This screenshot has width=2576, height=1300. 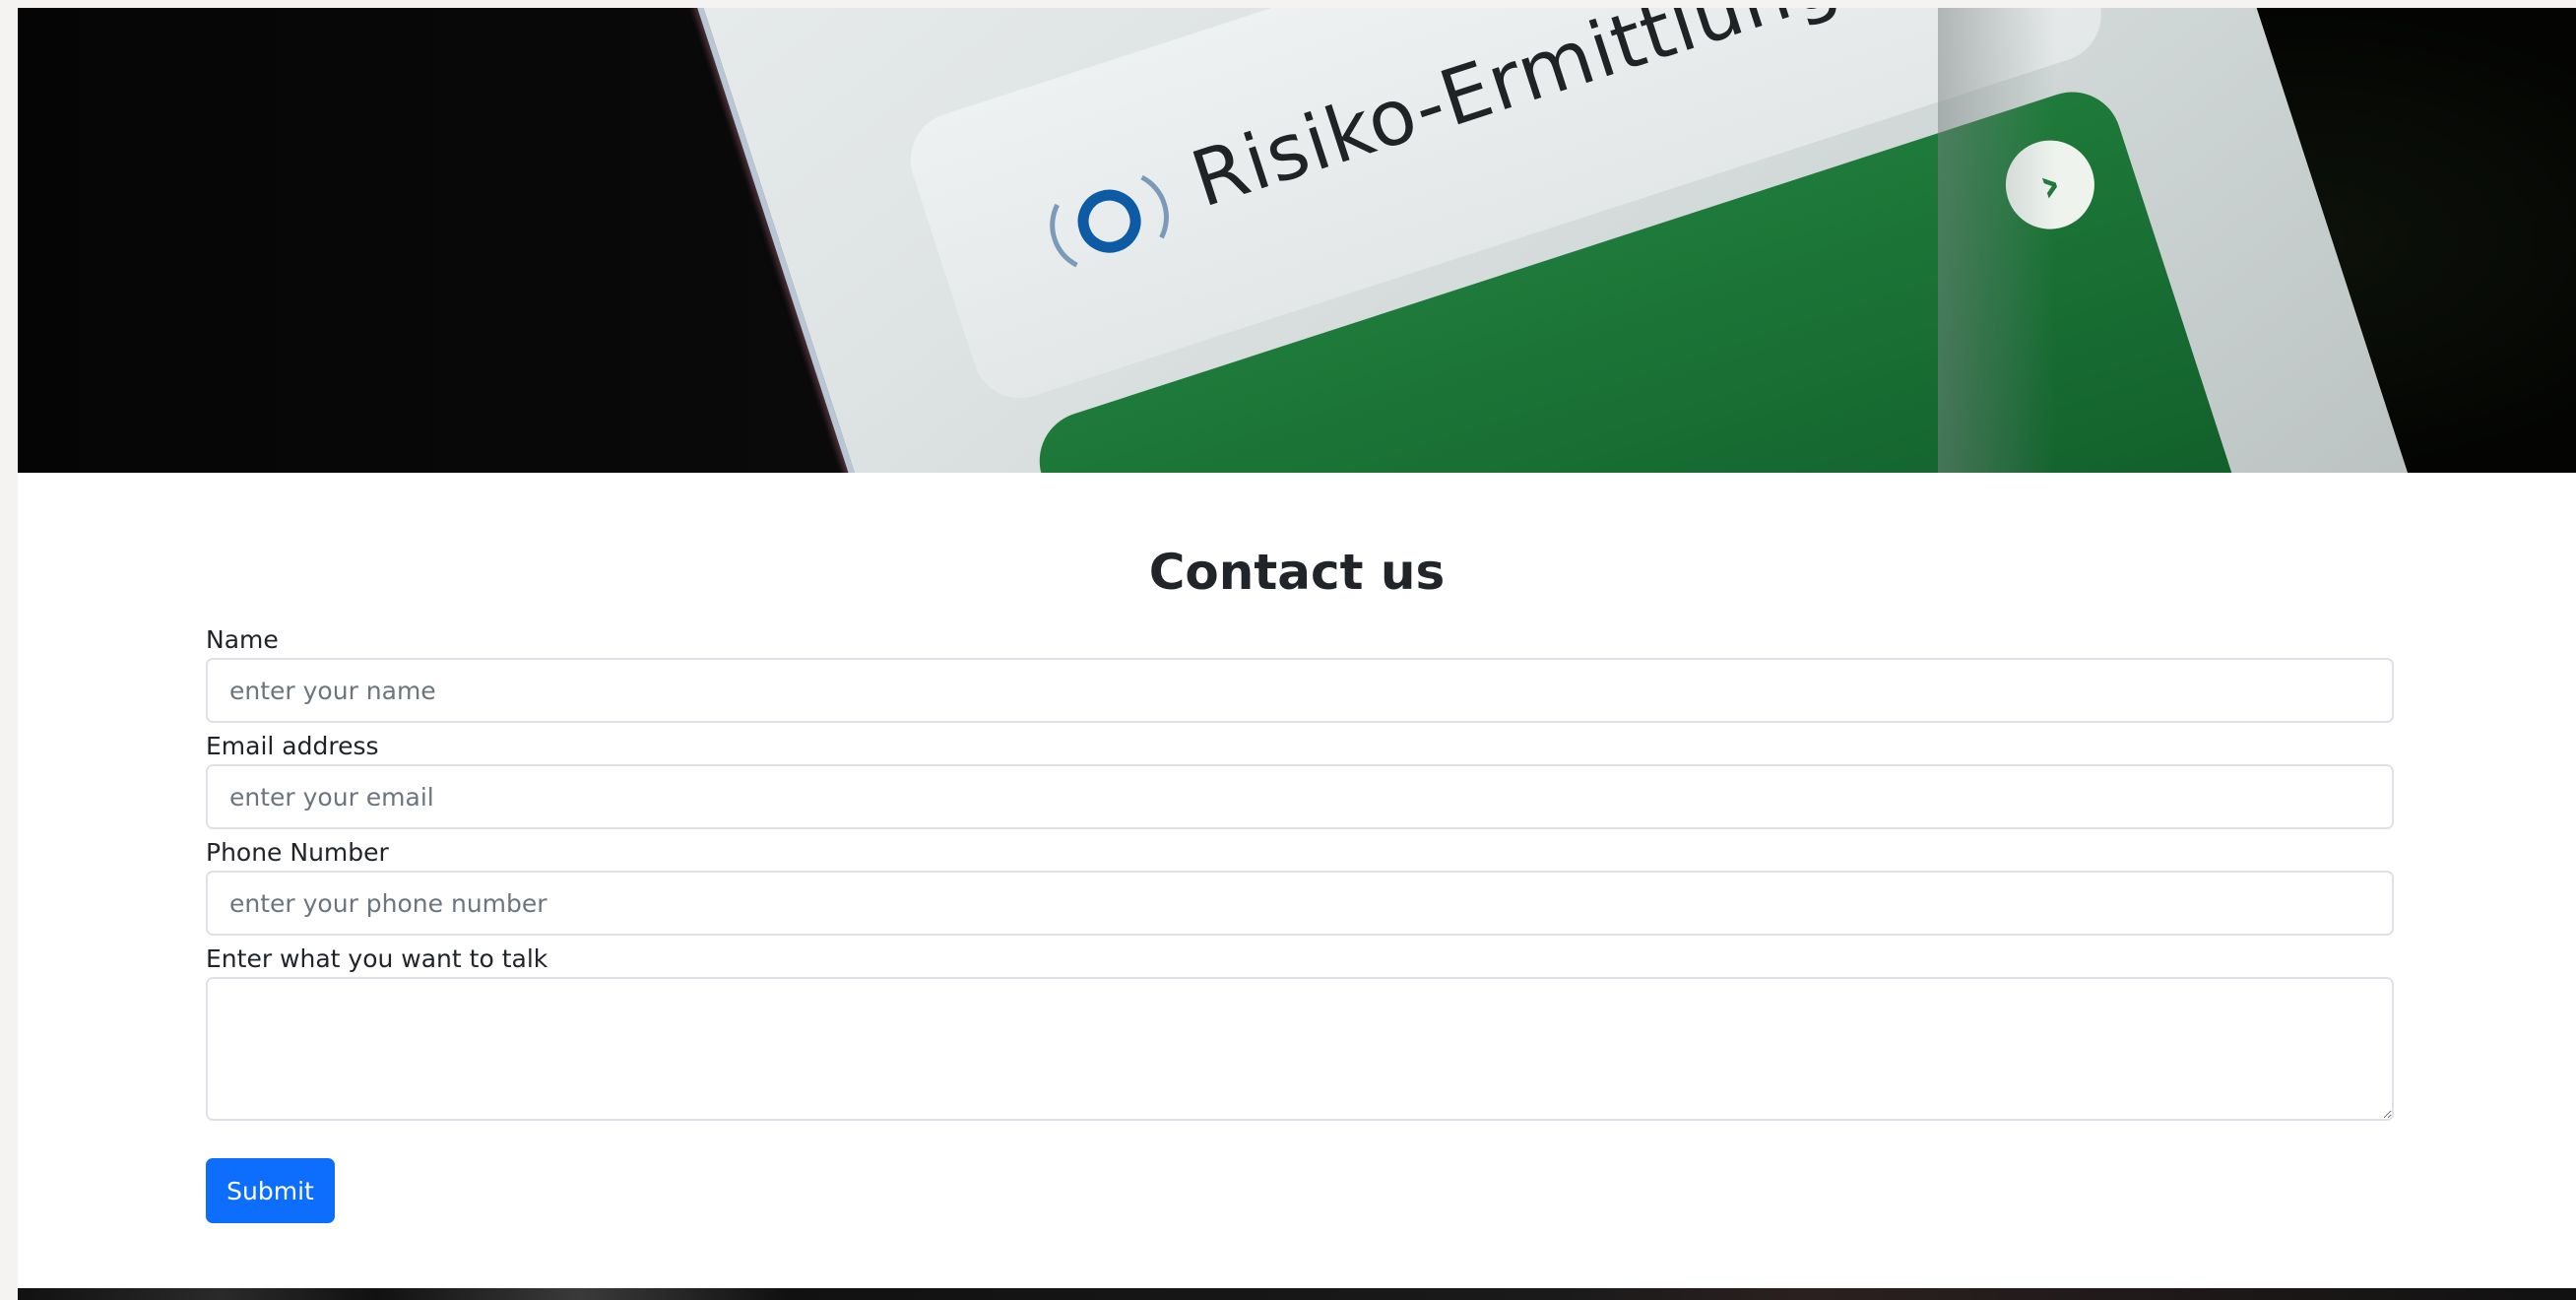 What do you see at coordinates (1297, 4) in the screenshot?
I see `top-strip` at bounding box center [1297, 4].